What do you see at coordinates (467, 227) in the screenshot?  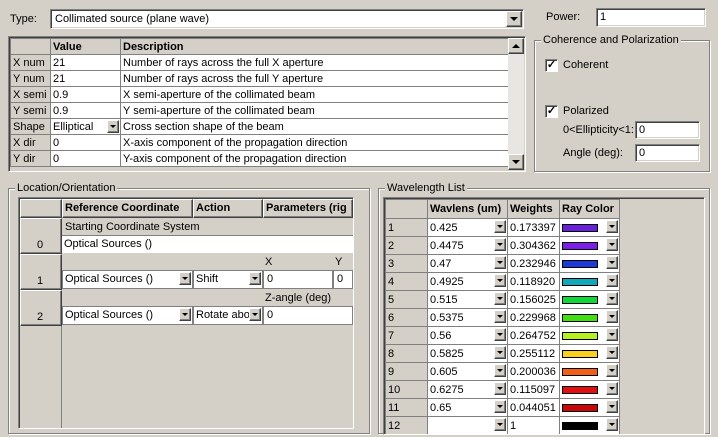 I see `wavelength-value-select: 0.425` at bounding box center [467, 227].